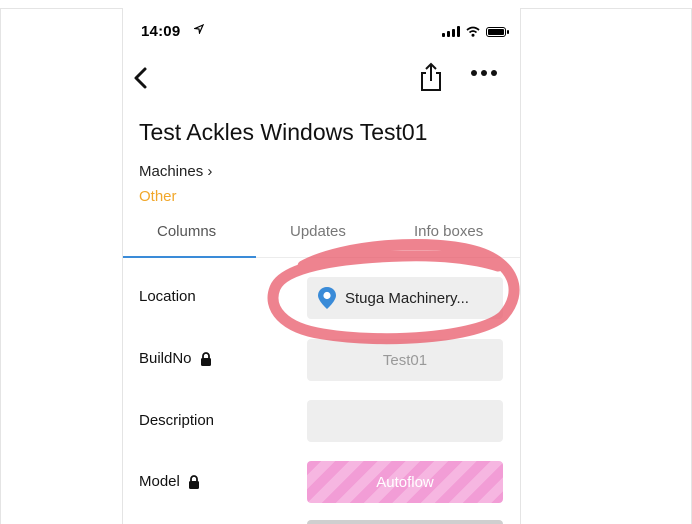 This screenshot has height=524, width=692. What do you see at coordinates (431, 77) in the screenshot?
I see `share-icon` at bounding box center [431, 77].